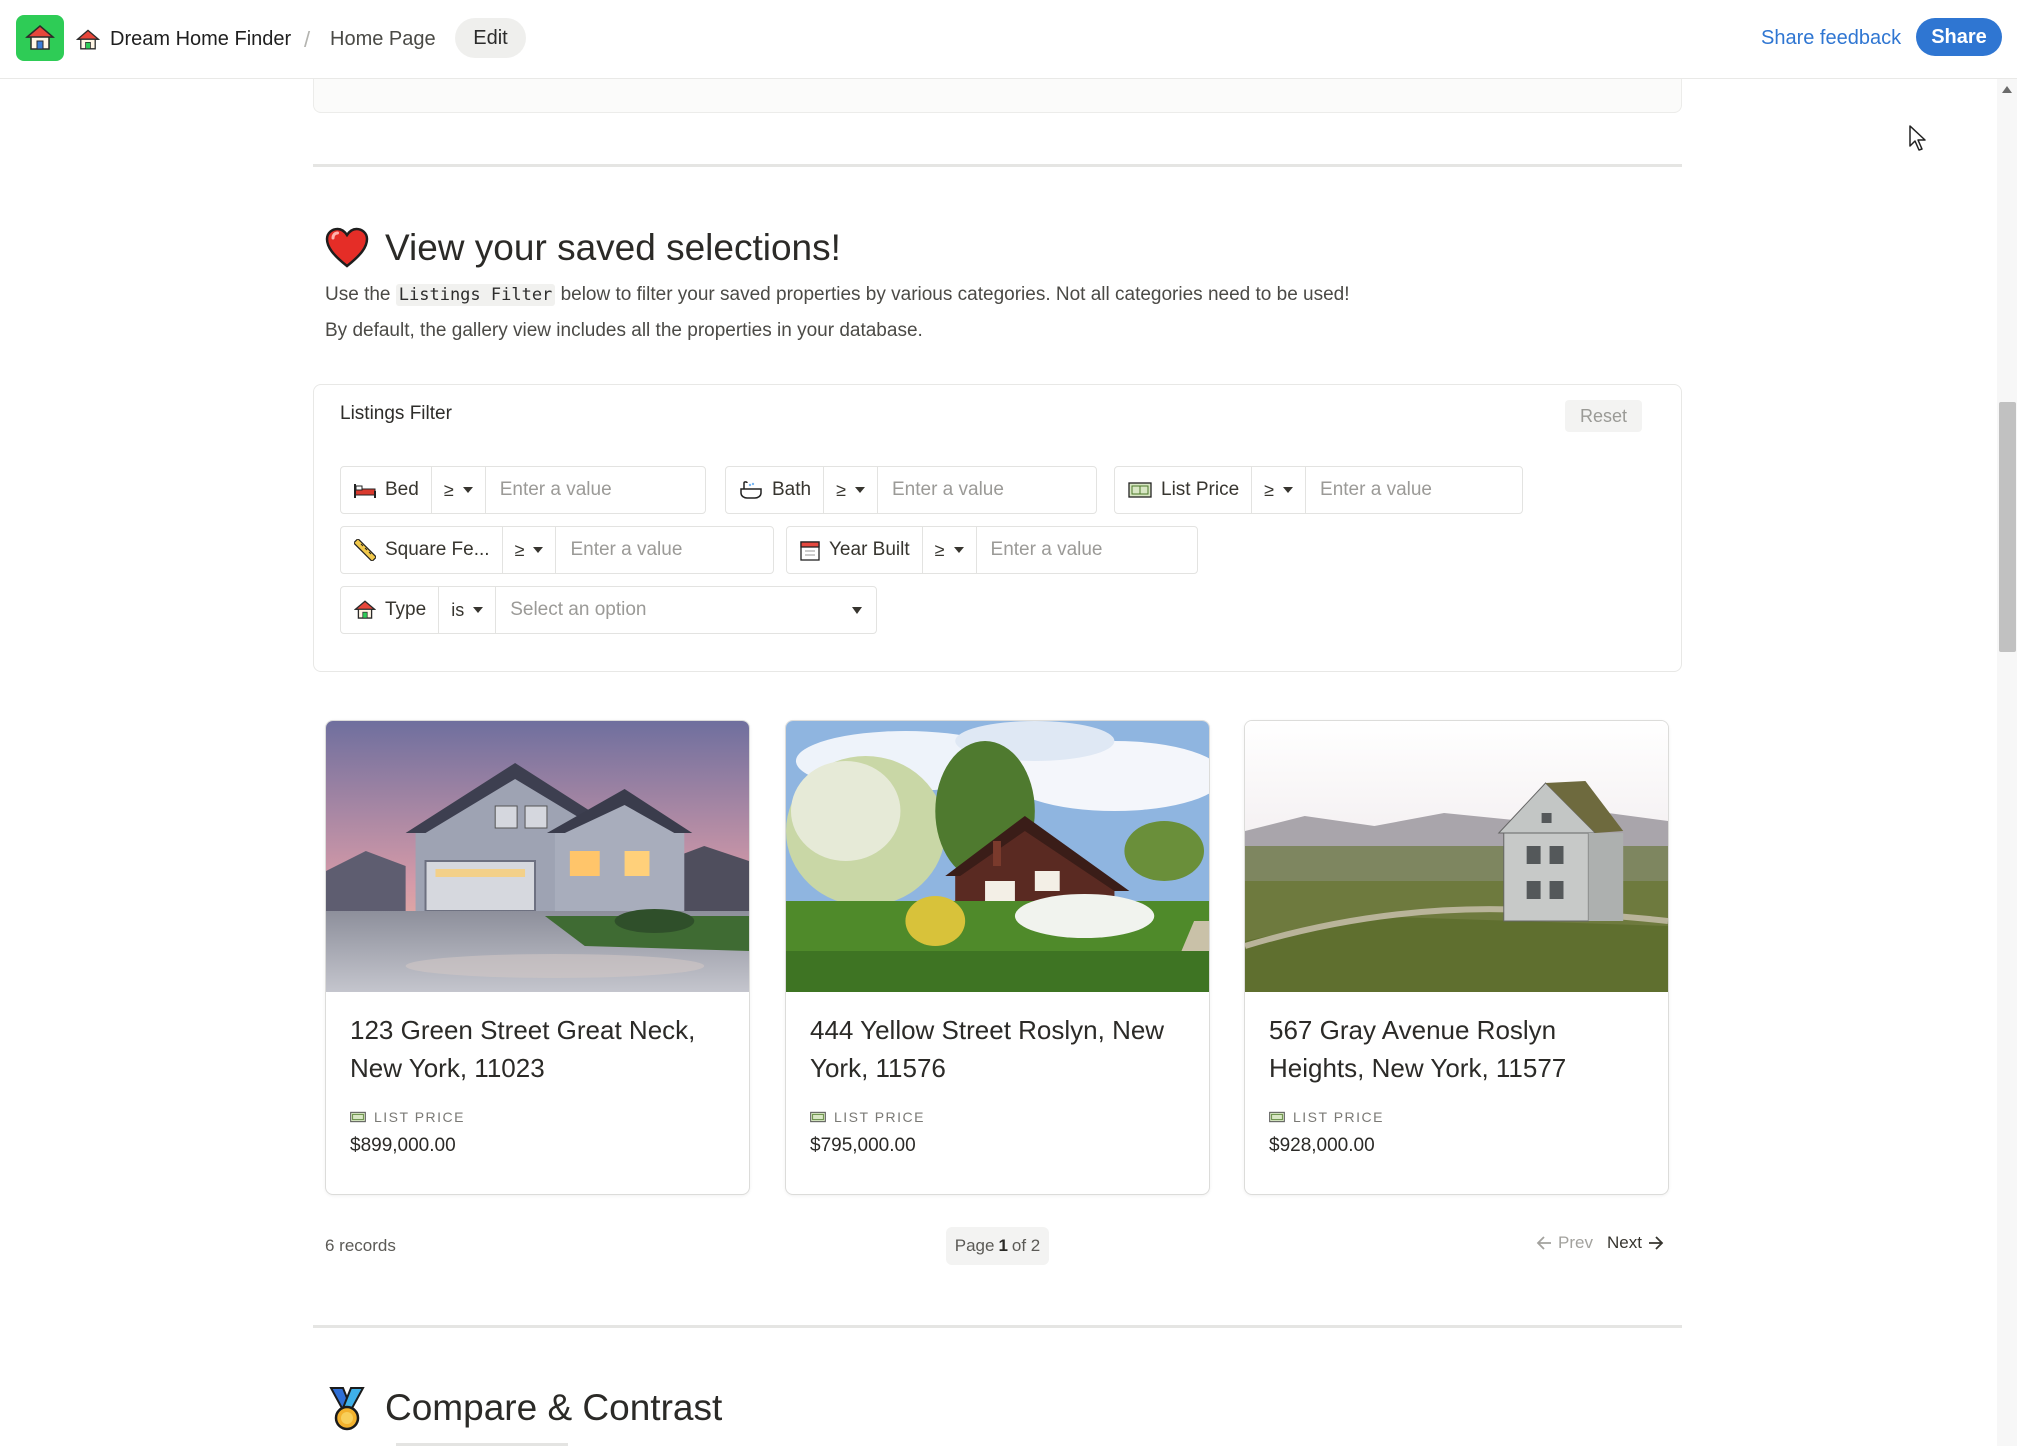 Image resolution: width=2017 pixels, height=1446 pixels. Describe the element at coordinates (360, 1245) in the screenshot. I see `records-count: 6 records` at that location.